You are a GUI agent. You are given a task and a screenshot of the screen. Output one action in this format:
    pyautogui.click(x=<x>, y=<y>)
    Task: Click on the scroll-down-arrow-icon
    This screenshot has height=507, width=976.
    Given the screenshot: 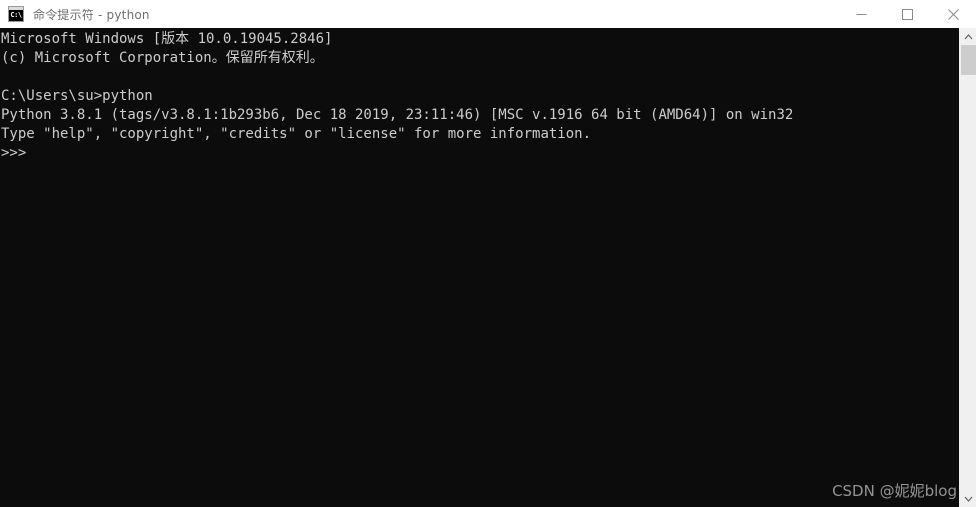 What is the action you would take?
    pyautogui.click(x=968, y=498)
    